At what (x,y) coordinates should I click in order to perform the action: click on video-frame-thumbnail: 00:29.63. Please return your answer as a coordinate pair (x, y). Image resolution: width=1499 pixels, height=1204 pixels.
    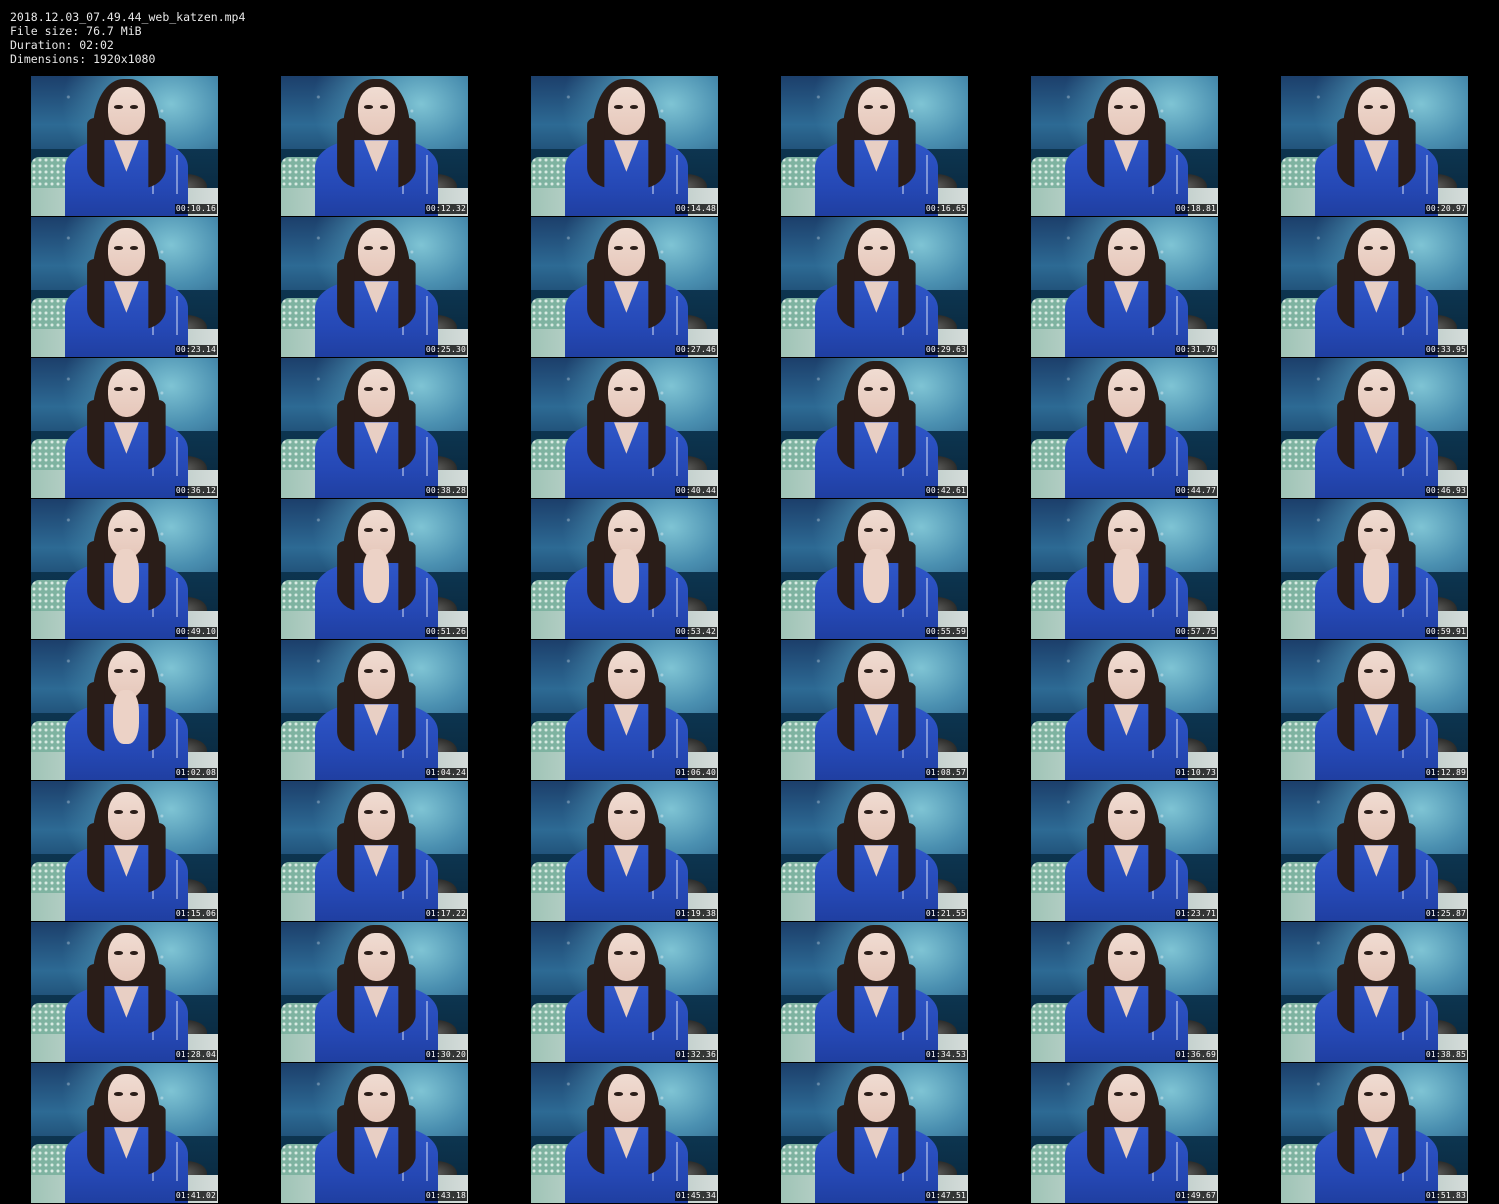
    Looking at the image, I should click on (874, 287).